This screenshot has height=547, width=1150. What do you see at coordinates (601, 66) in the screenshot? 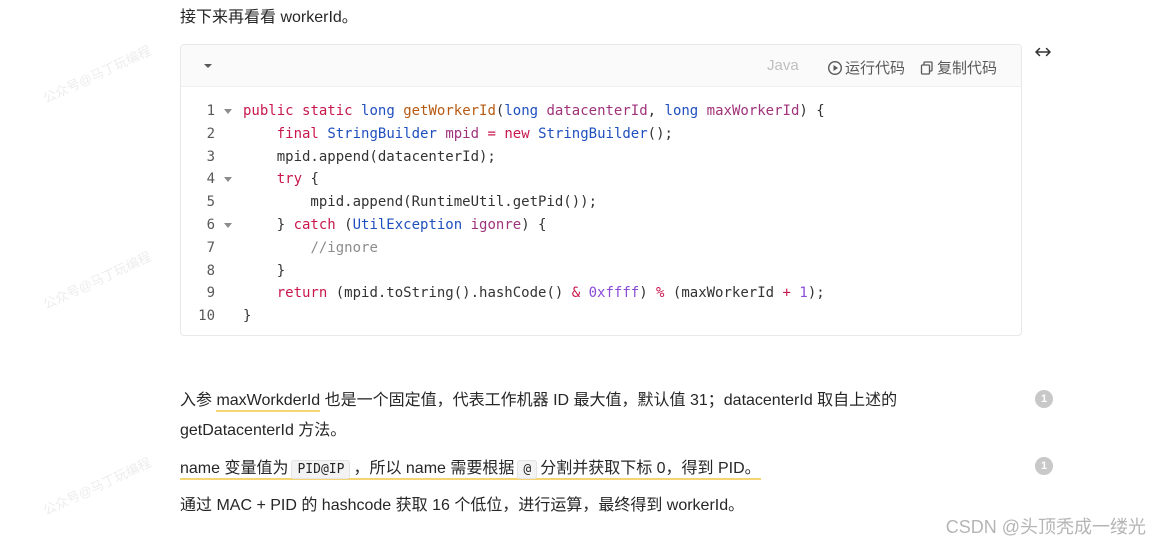
I see `code-toolbar: Java 运行代码 复制代码` at bounding box center [601, 66].